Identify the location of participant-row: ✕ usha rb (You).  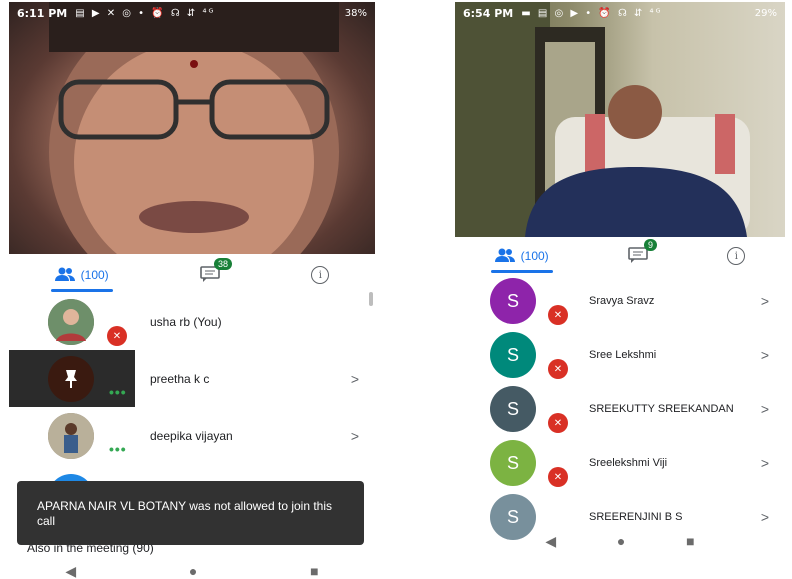
(192, 321).